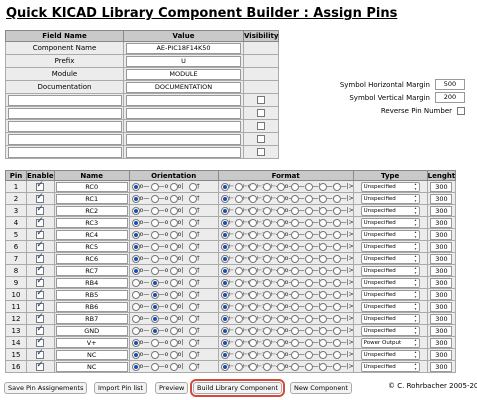 The image size is (477, 400). What do you see at coordinates (450, 97) in the screenshot?
I see `vertical-margin-input: 200` at bounding box center [450, 97].